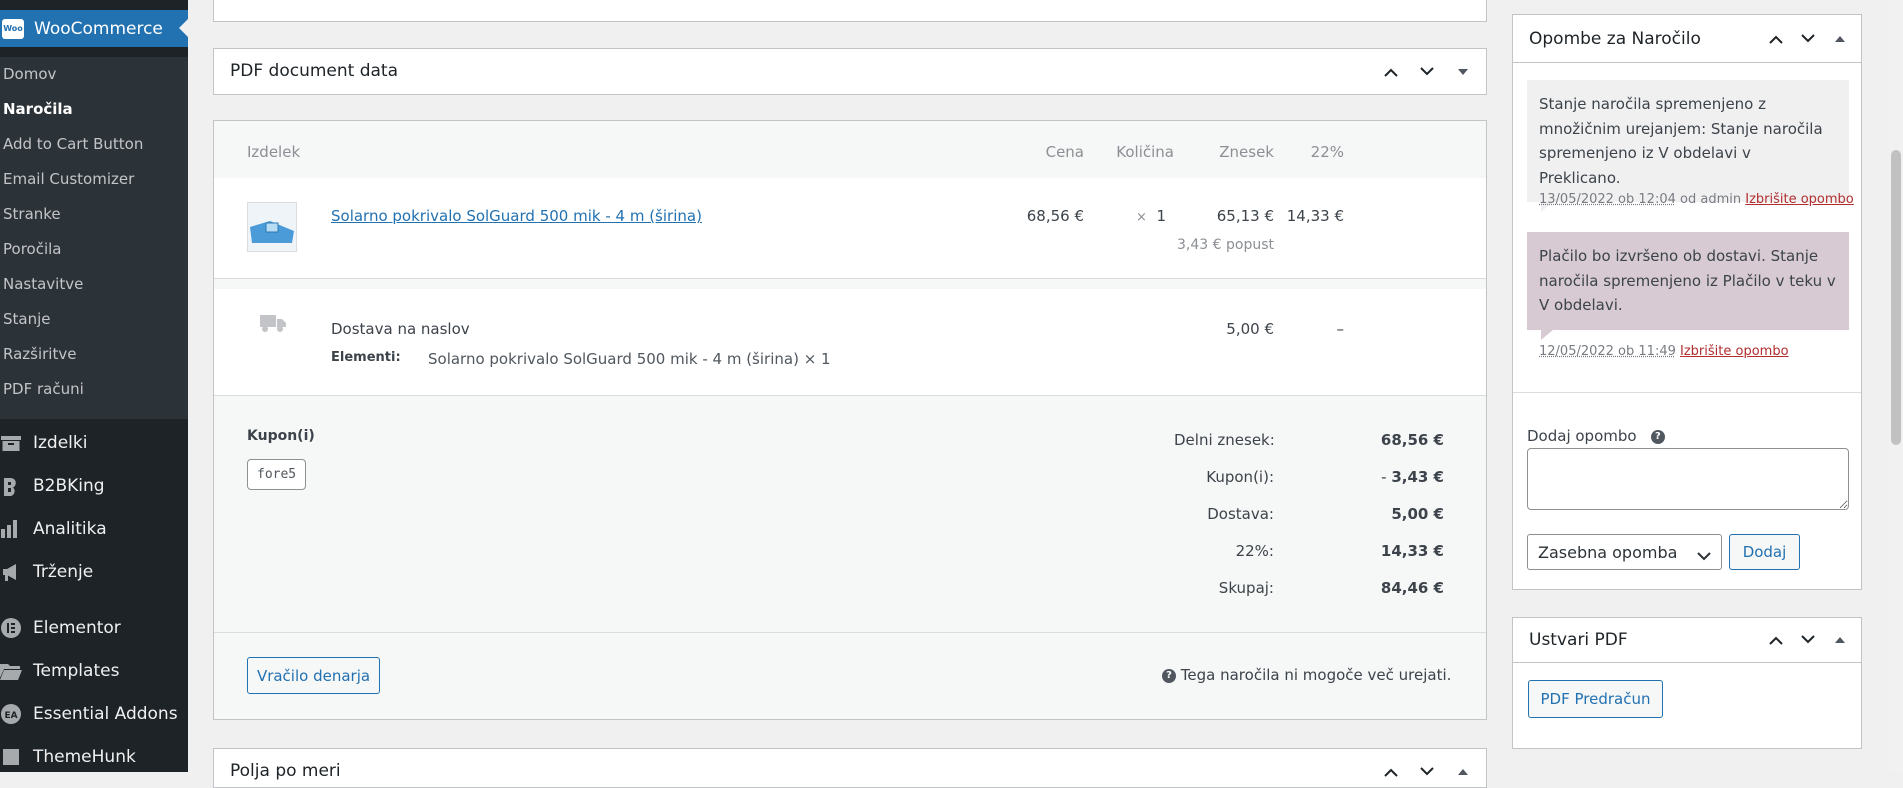 The width and height of the screenshot is (1903, 788). I want to click on refund-button: Vračilo denarja, so click(313, 675).